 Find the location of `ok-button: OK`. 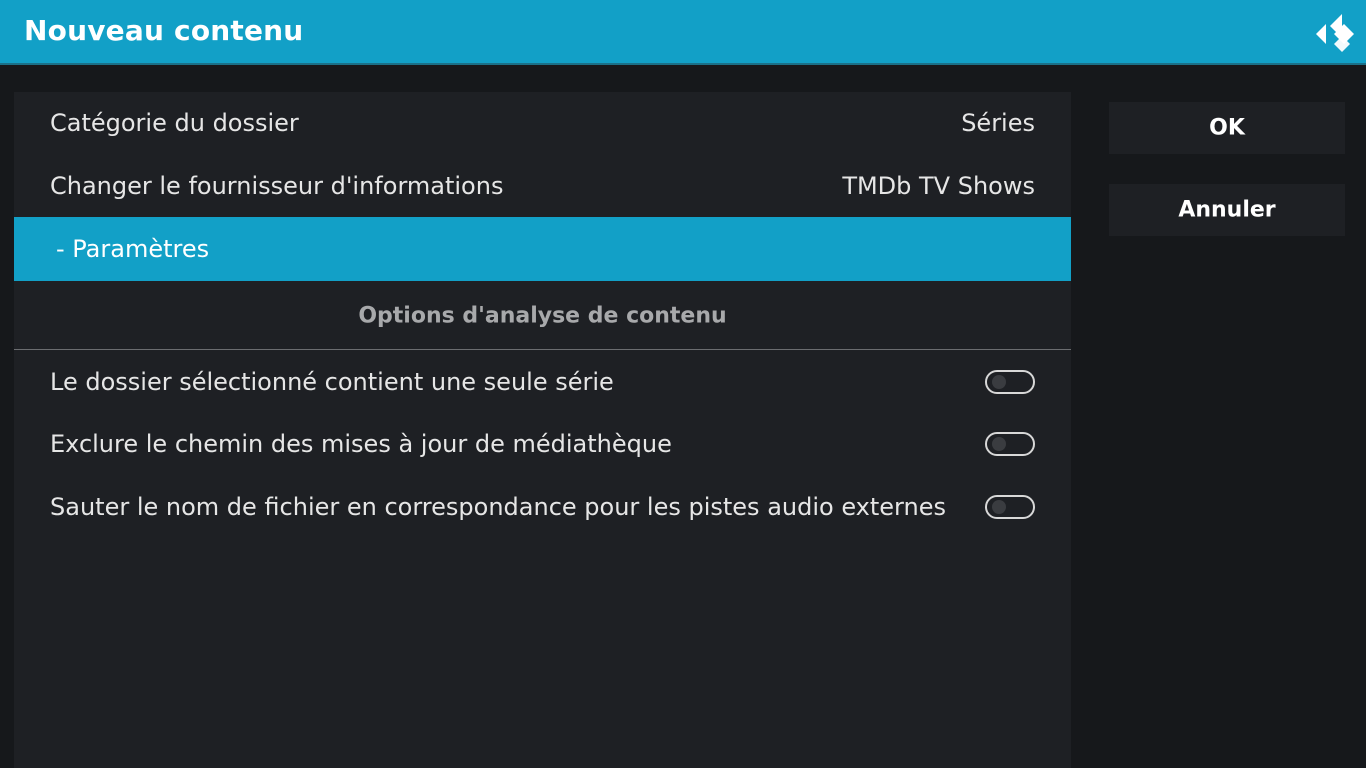

ok-button: OK is located at coordinates (1227, 128).